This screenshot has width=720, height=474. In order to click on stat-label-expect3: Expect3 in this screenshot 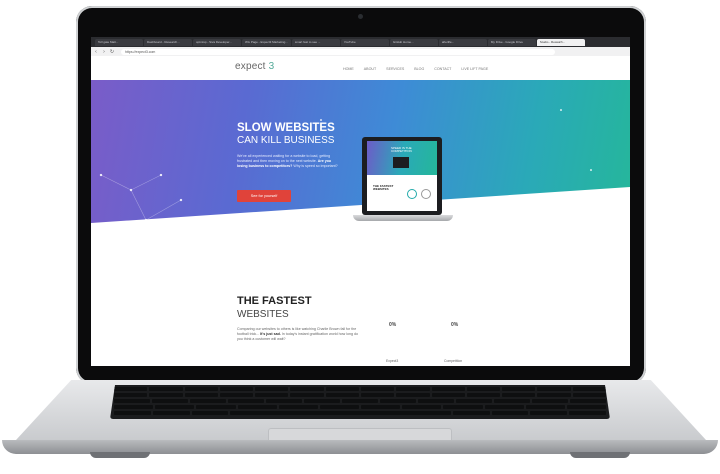, I will do `click(392, 361)`.